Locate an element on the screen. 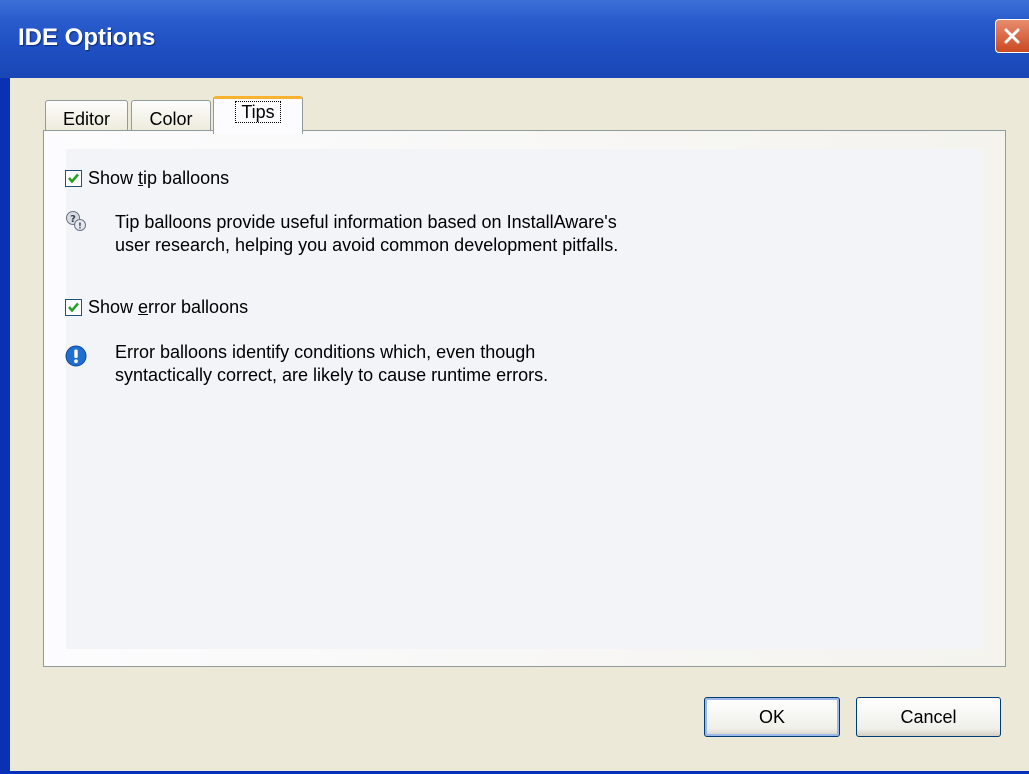 The image size is (1029, 774). tab-color: Color is located at coordinates (171, 117).